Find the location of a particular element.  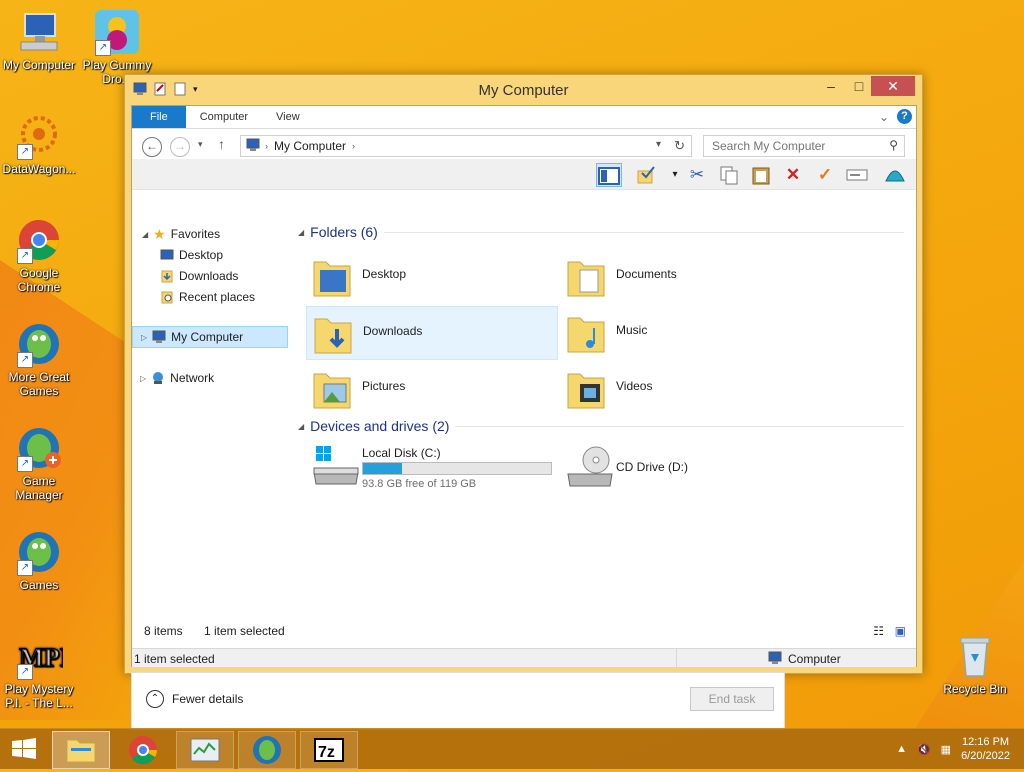

cd-drive-icon is located at coordinates (589, 466).